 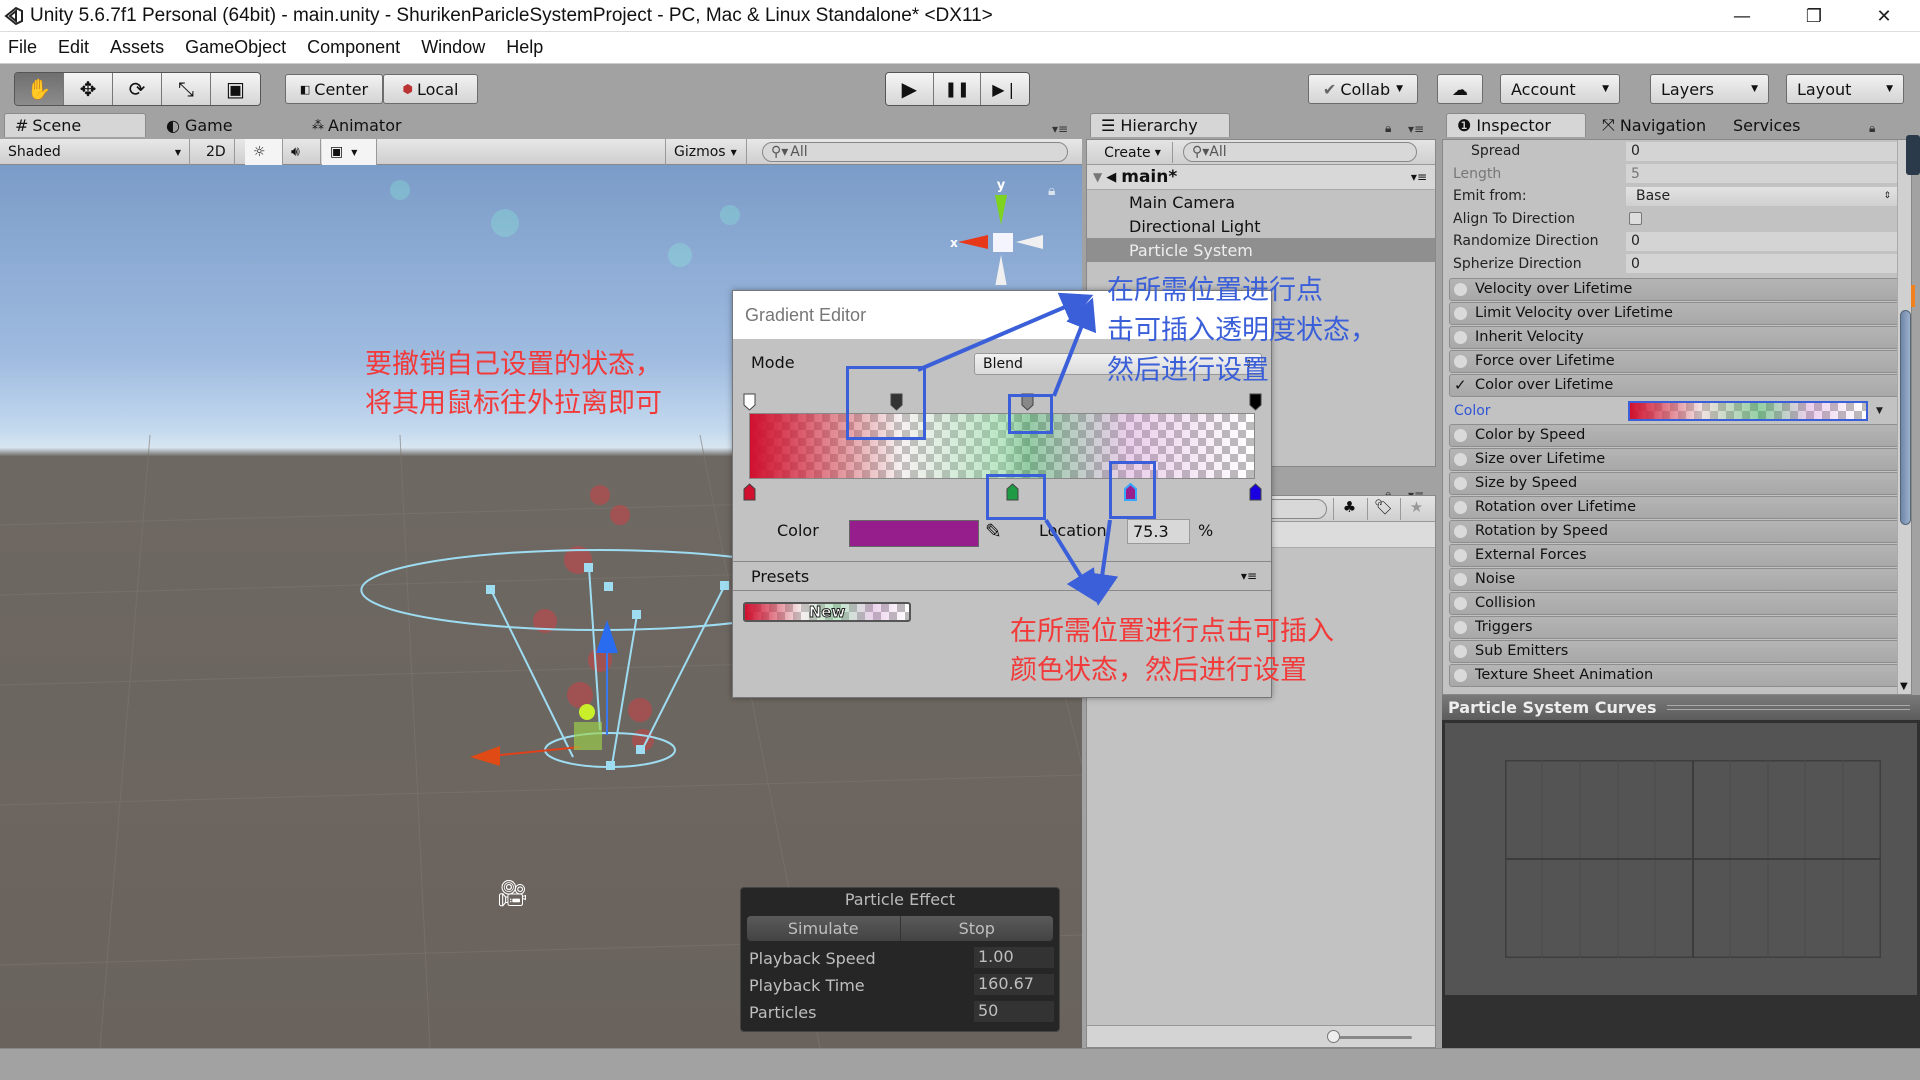 I want to click on module-noise: Noise, so click(x=1675, y=579).